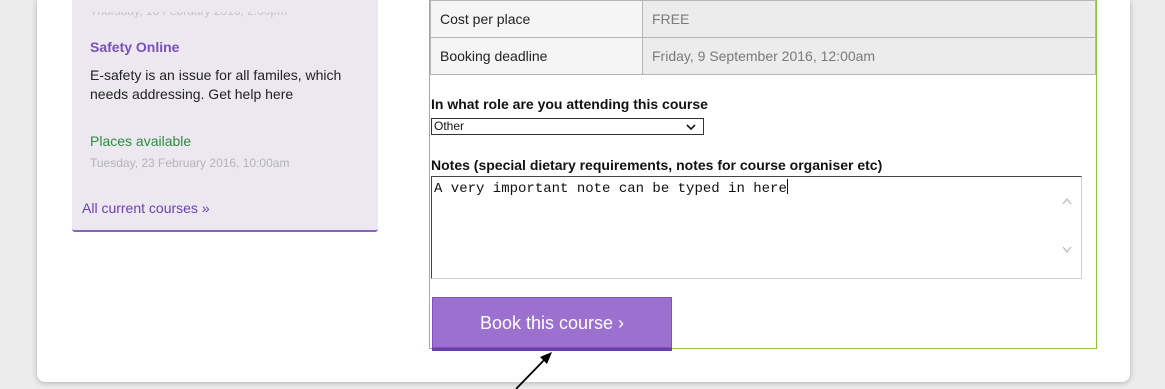  Describe the element at coordinates (134, 47) in the screenshot. I see `course-title-link: Safety Online` at that location.